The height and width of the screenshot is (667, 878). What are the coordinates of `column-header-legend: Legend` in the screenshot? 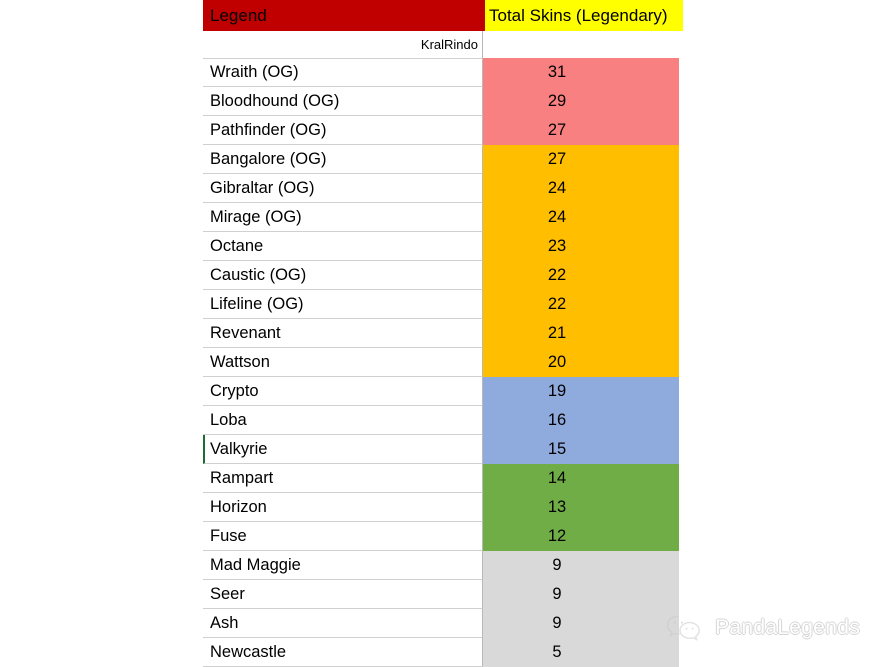 It's located at (343, 15).